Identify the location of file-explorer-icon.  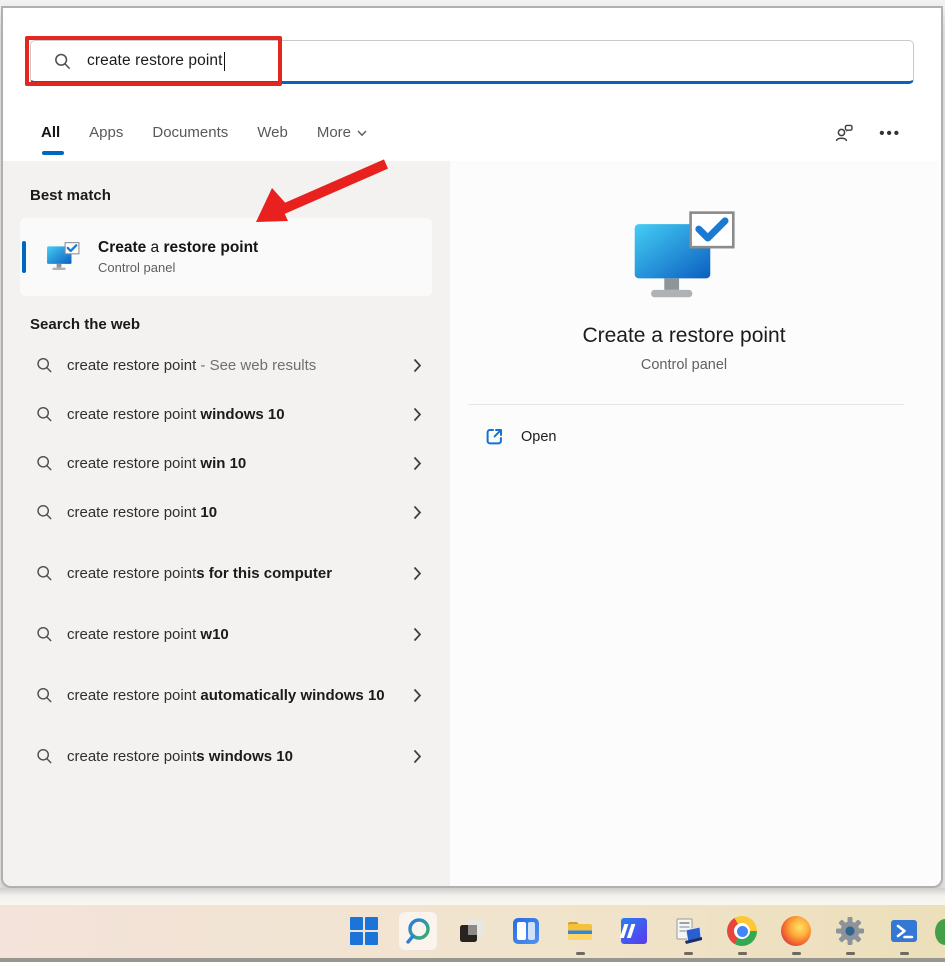
(580, 931).